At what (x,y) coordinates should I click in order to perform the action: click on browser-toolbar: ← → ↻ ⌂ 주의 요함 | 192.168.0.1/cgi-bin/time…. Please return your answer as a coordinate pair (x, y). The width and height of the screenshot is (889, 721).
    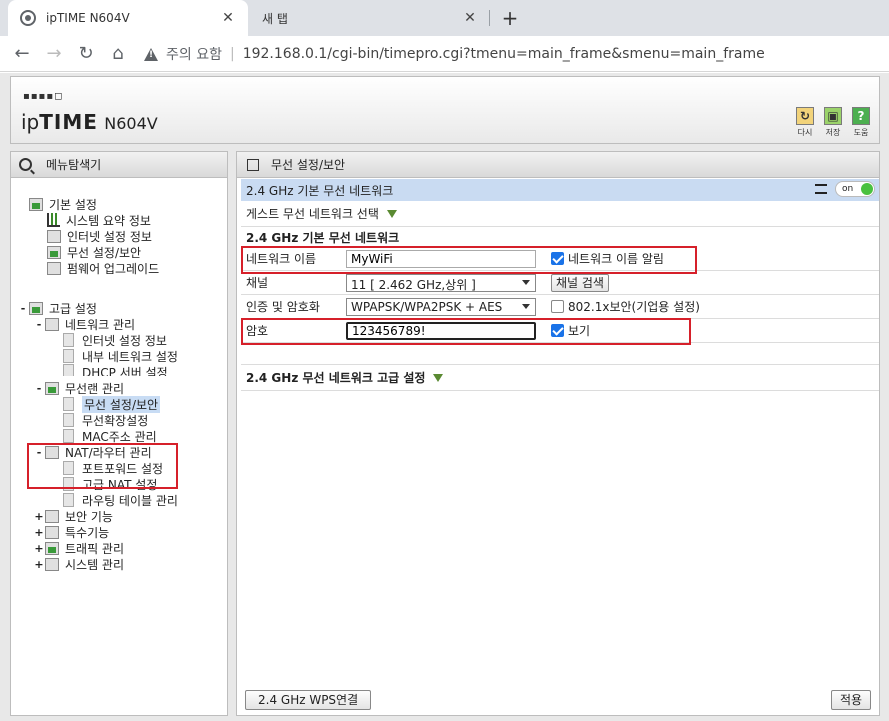
    Looking at the image, I should click on (444, 54).